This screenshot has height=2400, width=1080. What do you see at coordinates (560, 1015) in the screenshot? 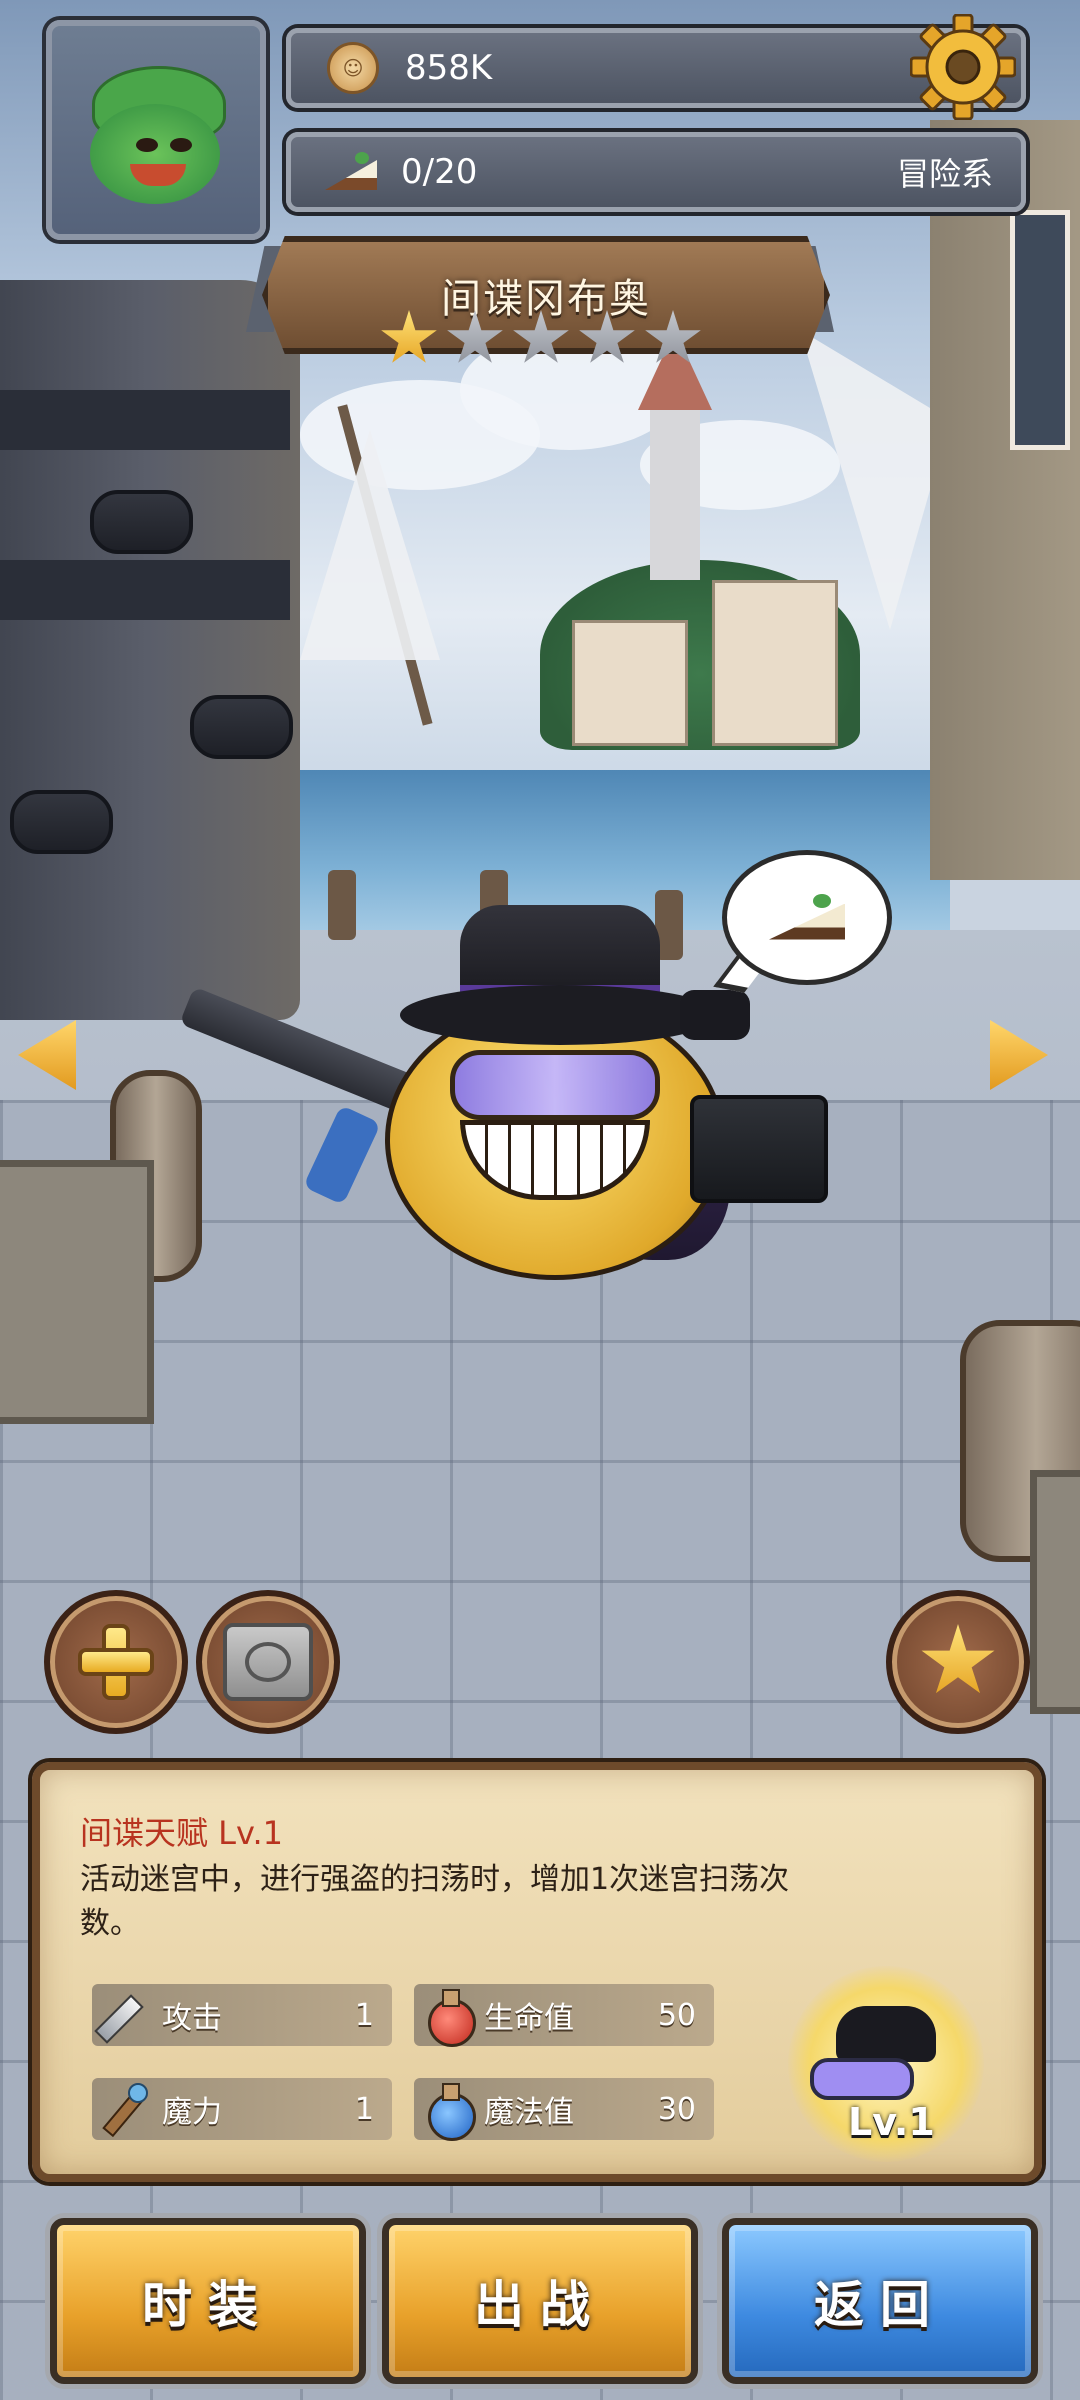
I see `hat-brim` at bounding box center [560, 1015].